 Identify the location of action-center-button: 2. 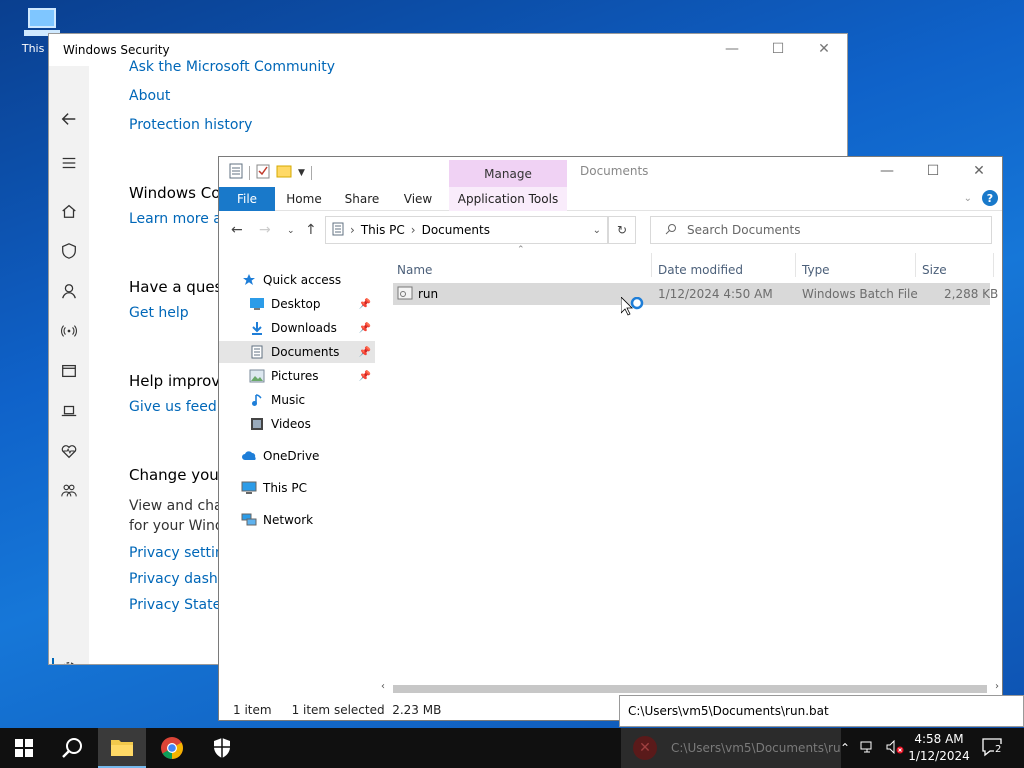
(993, 749).